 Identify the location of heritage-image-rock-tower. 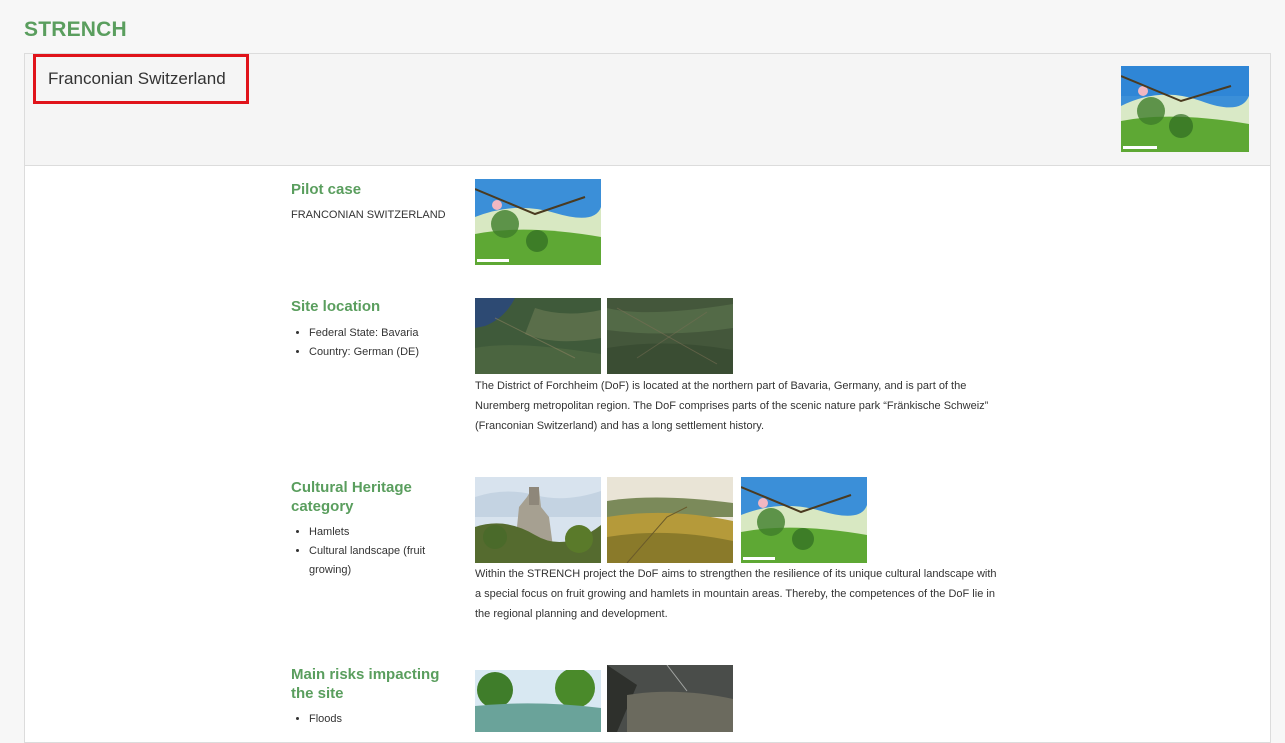
(538, 520).